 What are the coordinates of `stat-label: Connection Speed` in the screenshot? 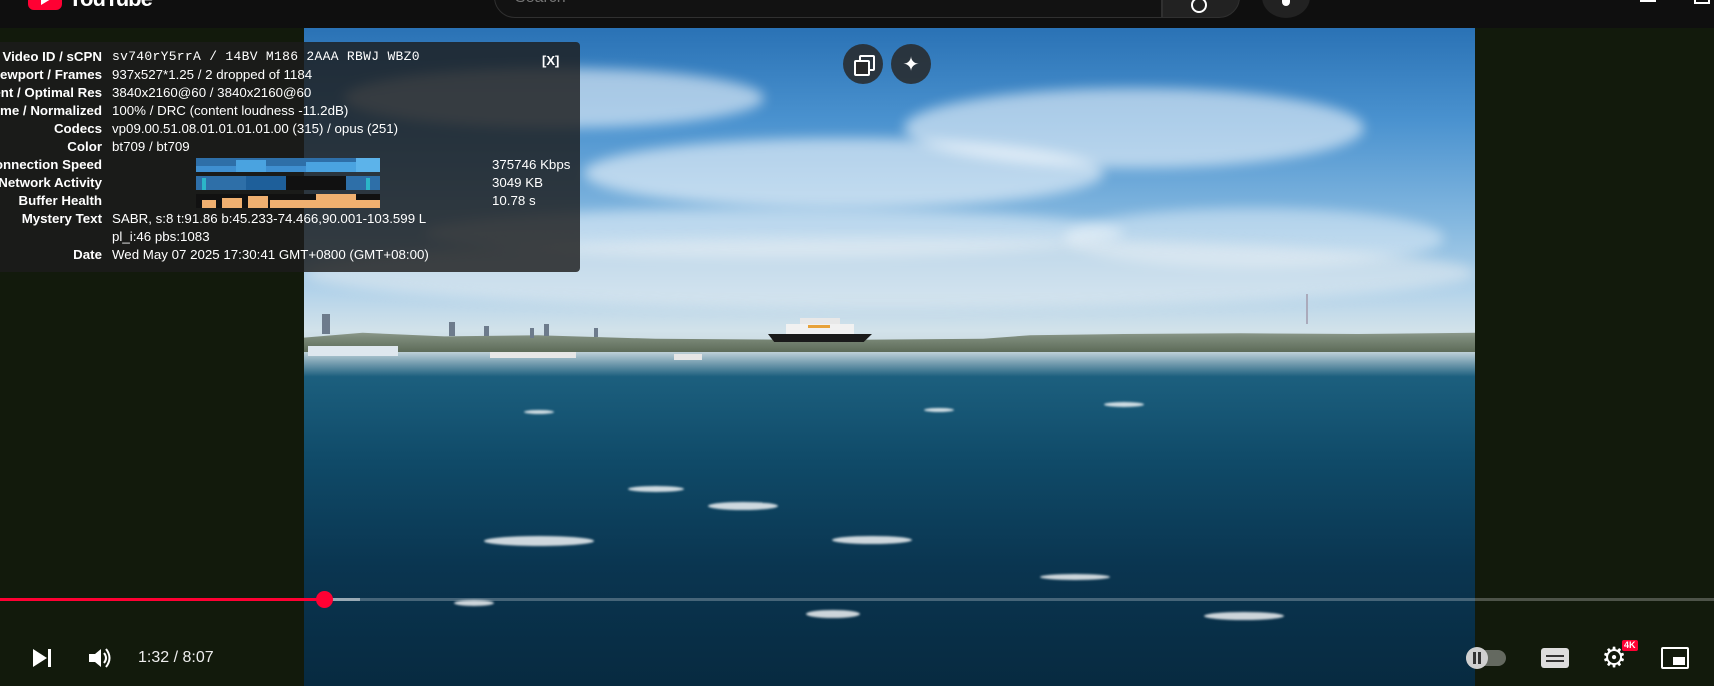 It's located at (51, 164).